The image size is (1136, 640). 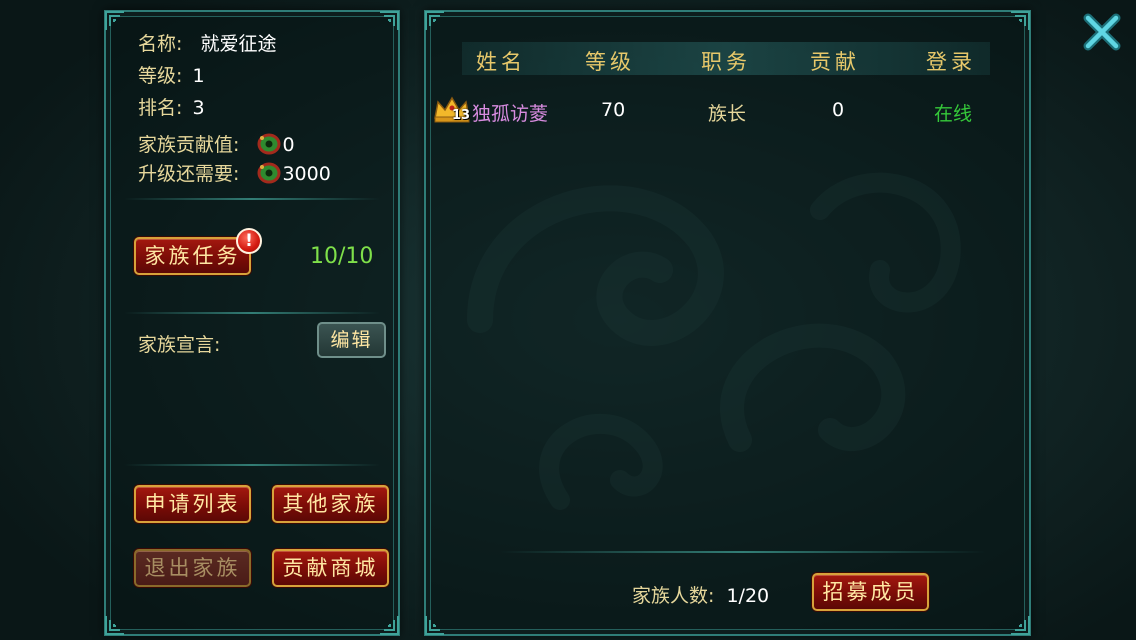 What do you see at coordinates (330, 568) in the screenshot?
I see `contribution-shop-button: 贡献商城` at bounding box center [330, 568].